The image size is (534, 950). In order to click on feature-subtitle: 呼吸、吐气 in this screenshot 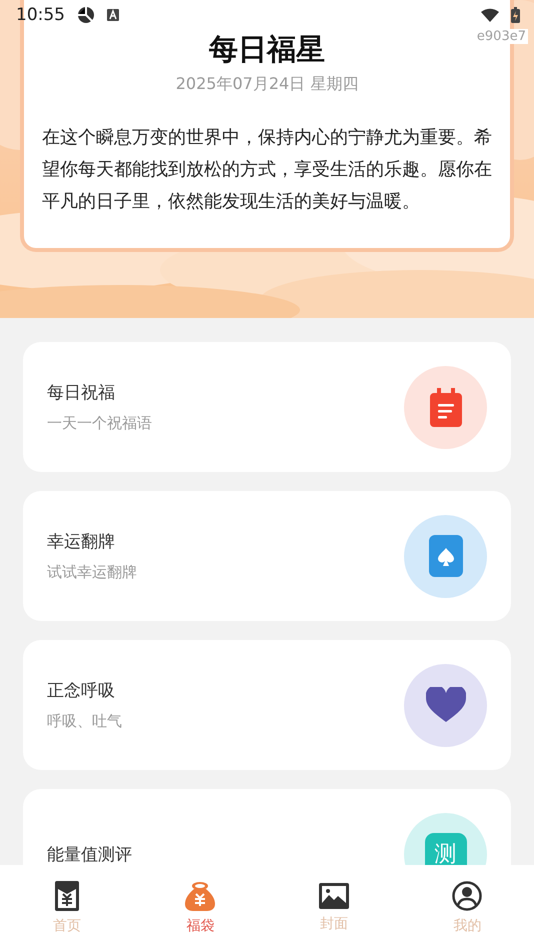, I will do `click(84, 721)`.